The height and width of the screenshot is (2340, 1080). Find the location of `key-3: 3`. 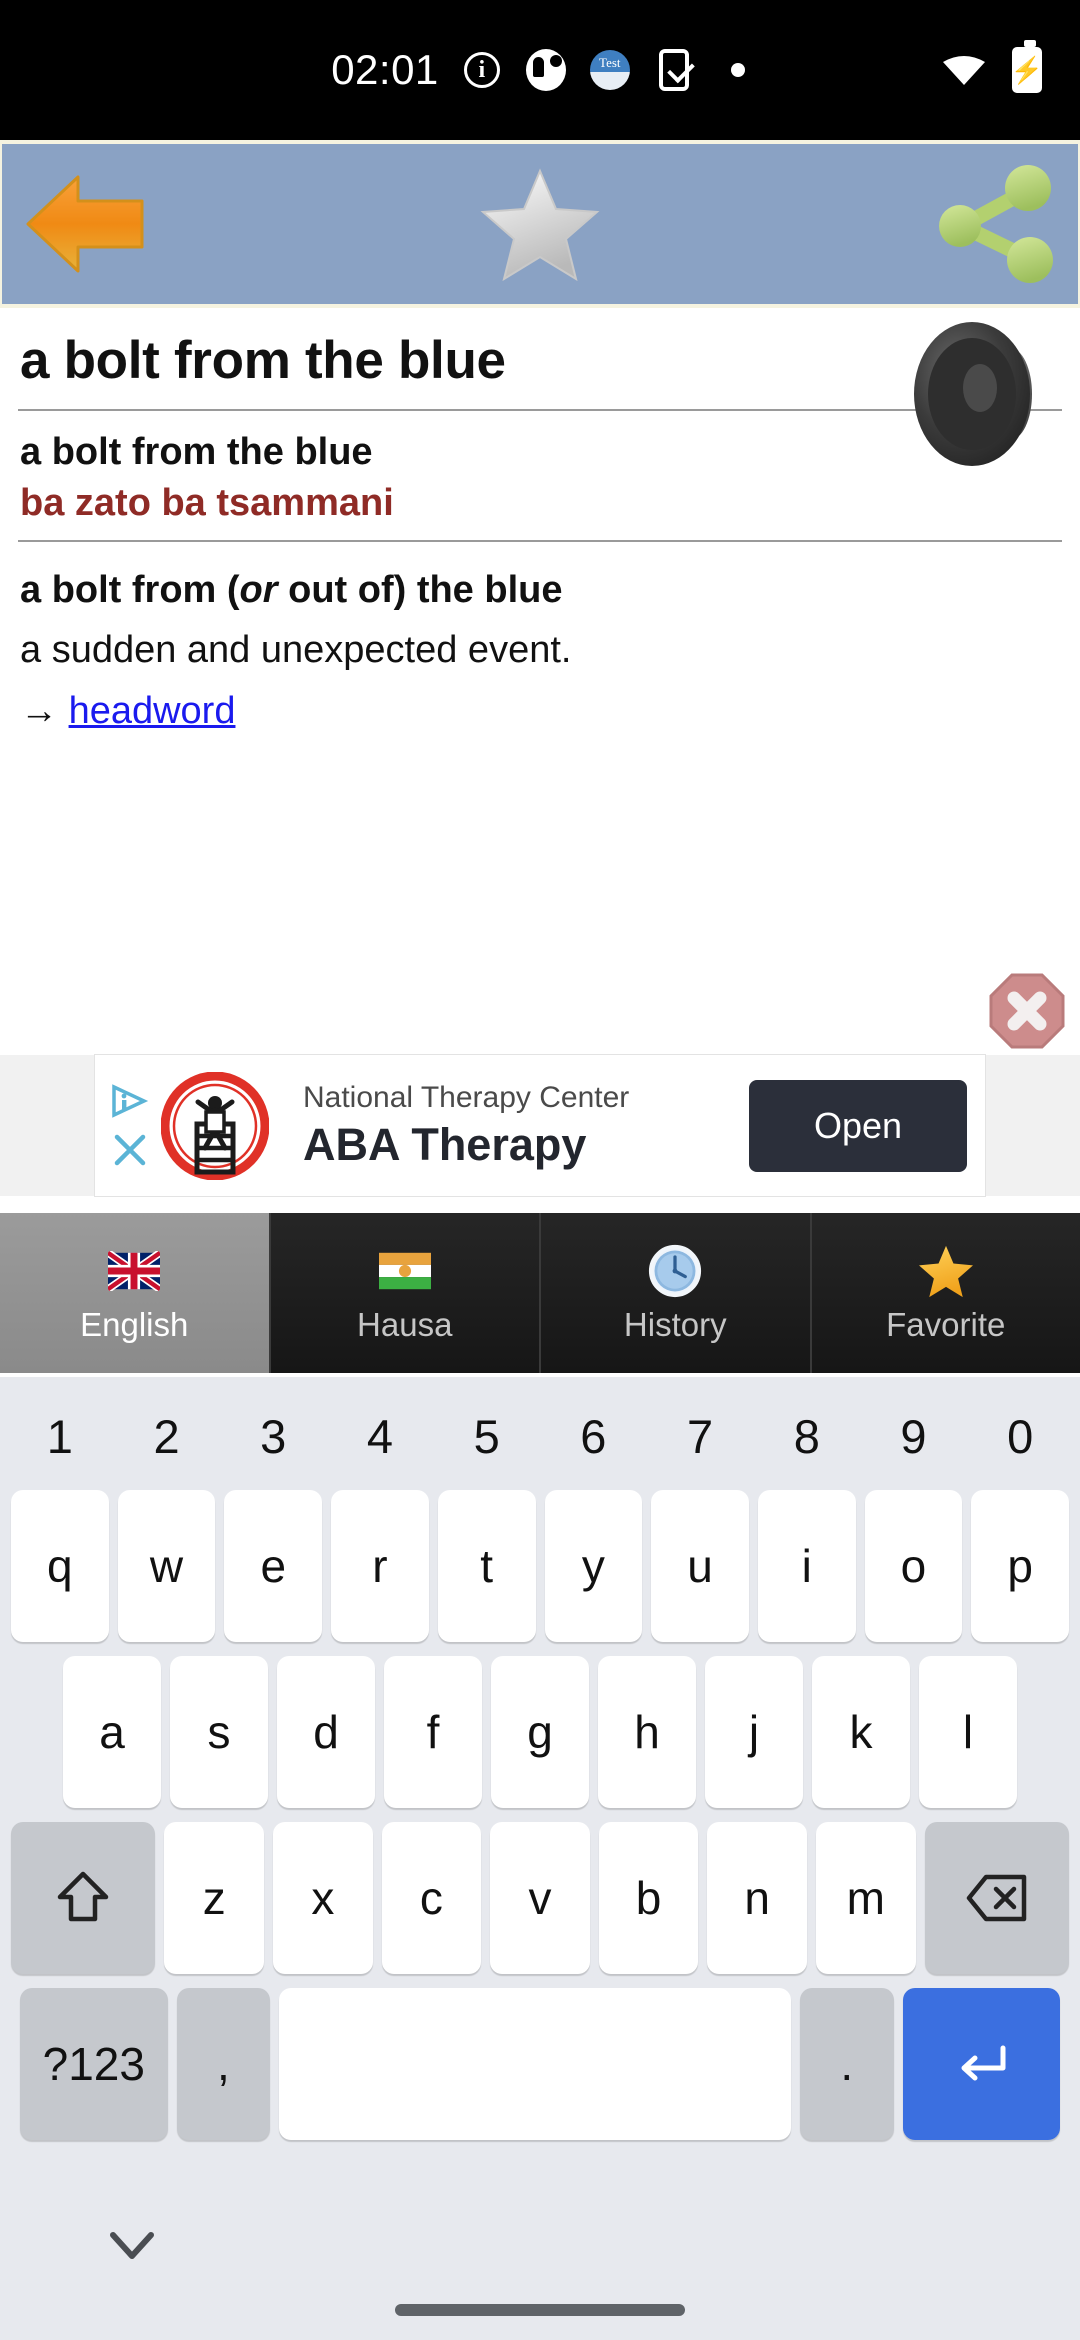

key-3: 3 is located at coordinates (273, 1436).